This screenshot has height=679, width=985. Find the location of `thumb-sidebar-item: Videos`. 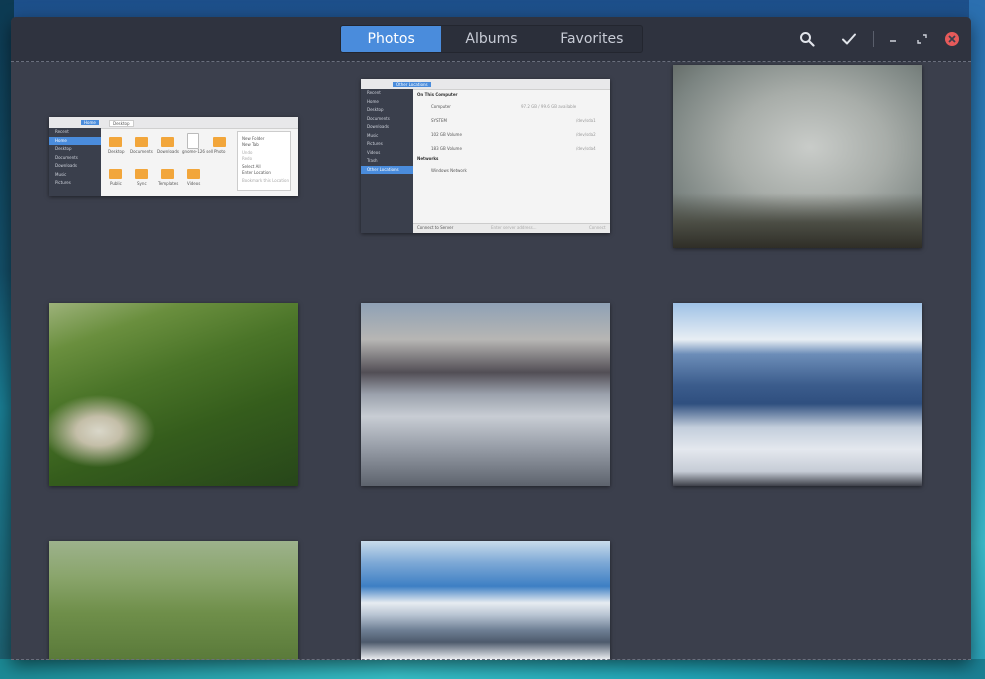

thumb-sidebar-item: Videos is located at coordinates (374, 152).